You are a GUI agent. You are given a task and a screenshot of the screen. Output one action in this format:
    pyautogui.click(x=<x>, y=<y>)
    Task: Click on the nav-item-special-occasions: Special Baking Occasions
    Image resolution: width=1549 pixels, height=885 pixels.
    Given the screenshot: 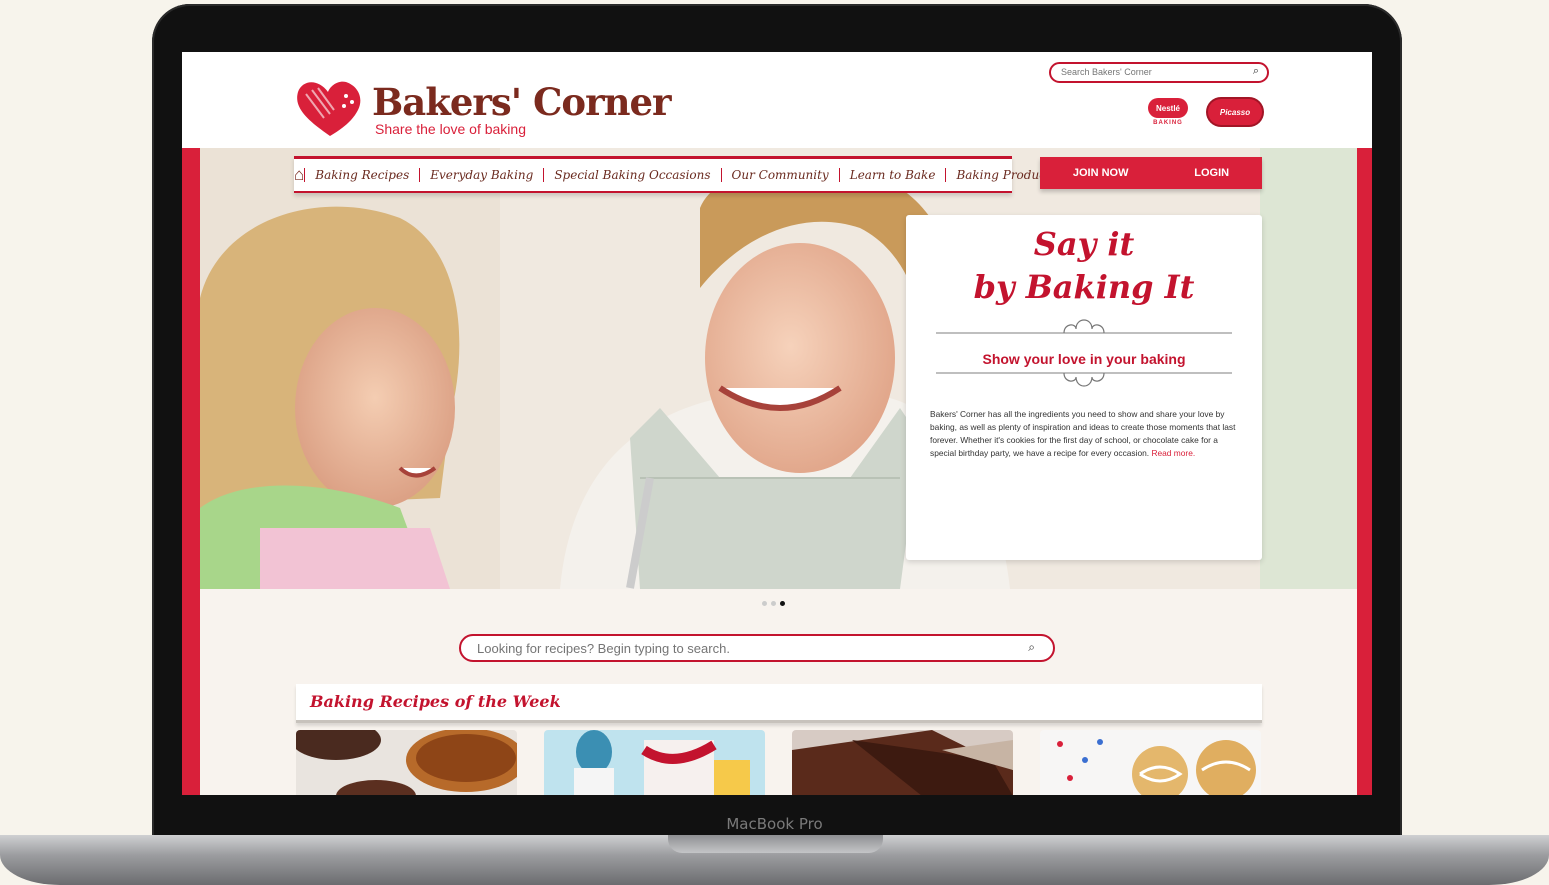 What is the action you would take?
    pyautogui.click(x=631, y=175)
    